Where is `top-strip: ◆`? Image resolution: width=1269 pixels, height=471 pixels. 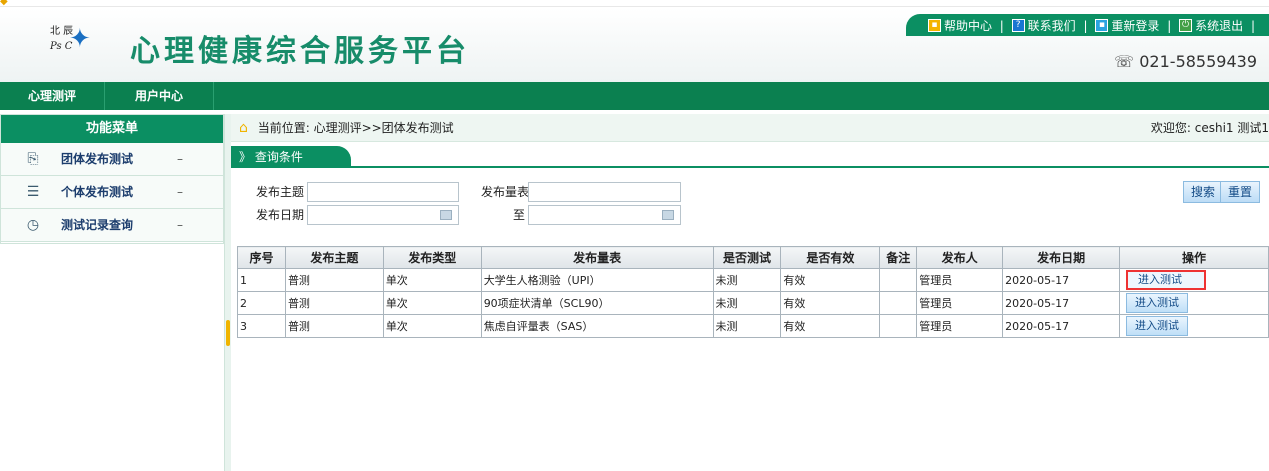 top-strip: ◆ is located at coordinates (634, 3).